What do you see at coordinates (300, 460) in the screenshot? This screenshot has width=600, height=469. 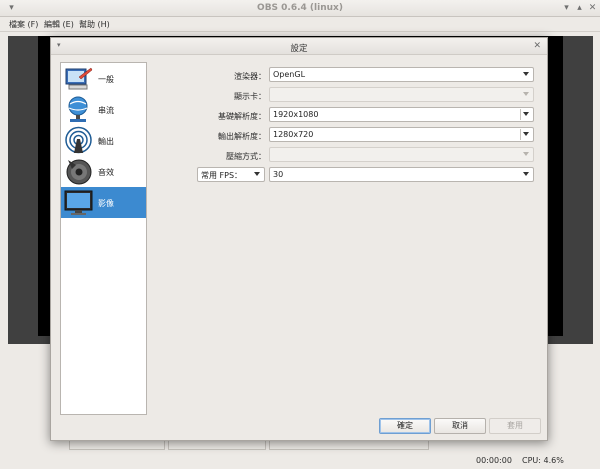 I see `statusbar: 00:00:00 CPU: 4.6%` at bounding box center [300, 460].